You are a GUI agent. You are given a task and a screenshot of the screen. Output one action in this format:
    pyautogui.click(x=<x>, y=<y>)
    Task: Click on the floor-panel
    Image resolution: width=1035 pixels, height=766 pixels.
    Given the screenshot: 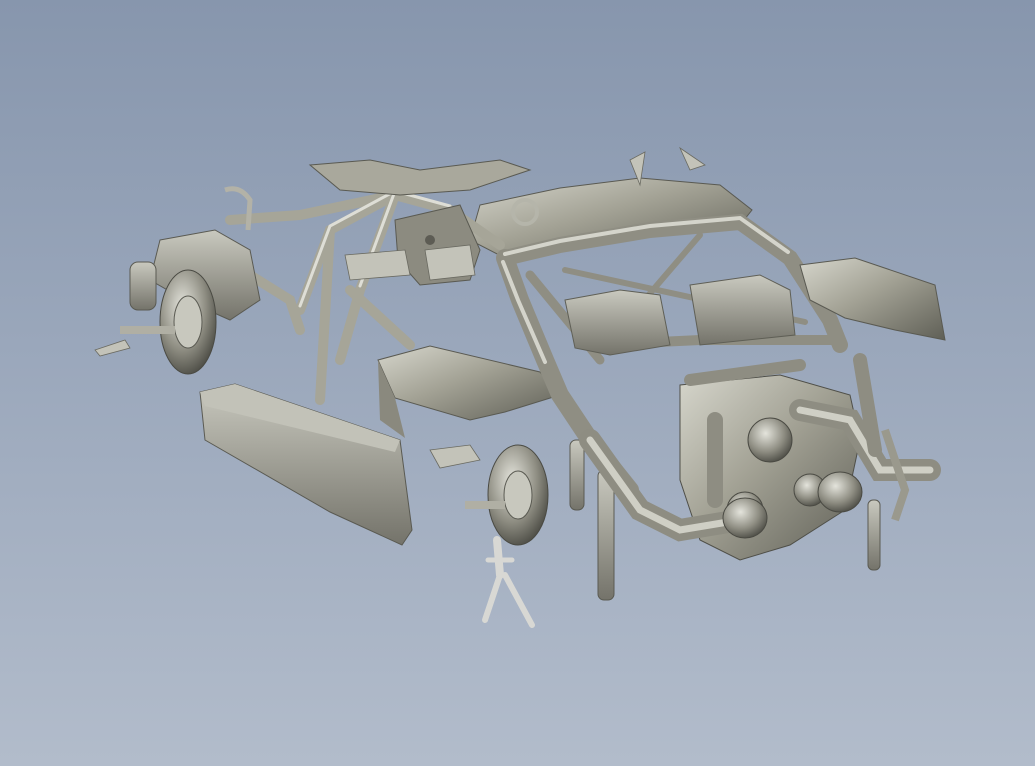 What is the action you would take?
    pyautogui.click(x=469, y=391)
    